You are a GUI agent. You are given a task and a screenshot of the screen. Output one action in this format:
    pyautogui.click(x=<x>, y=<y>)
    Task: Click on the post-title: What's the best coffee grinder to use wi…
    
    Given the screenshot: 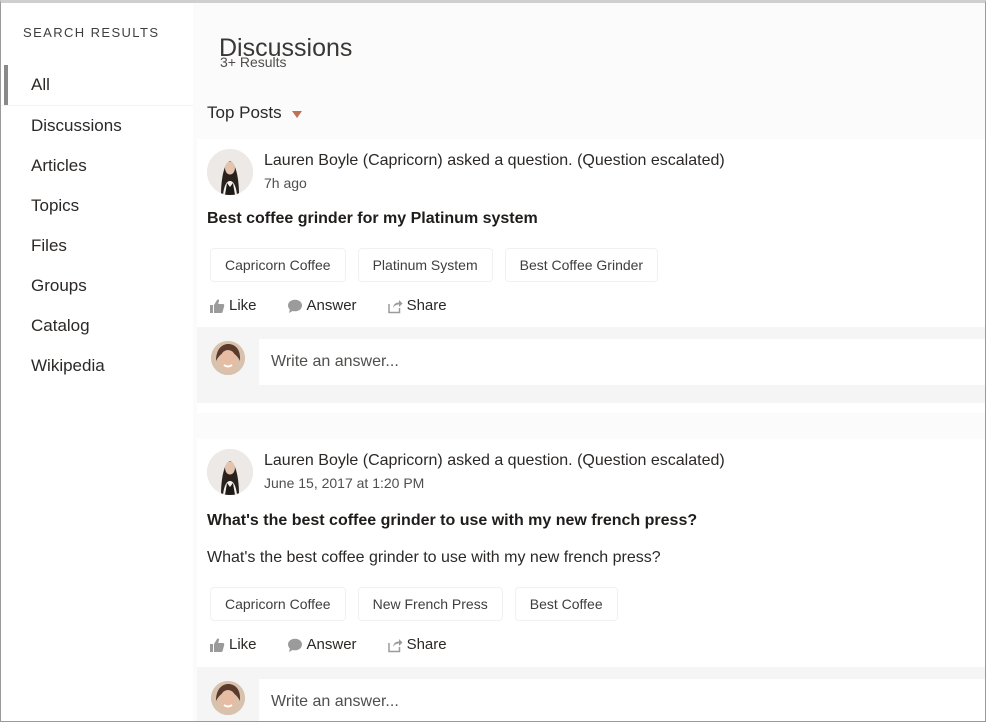 What is the action you would take?
    pyautogui.click(x=452, y=521)
    